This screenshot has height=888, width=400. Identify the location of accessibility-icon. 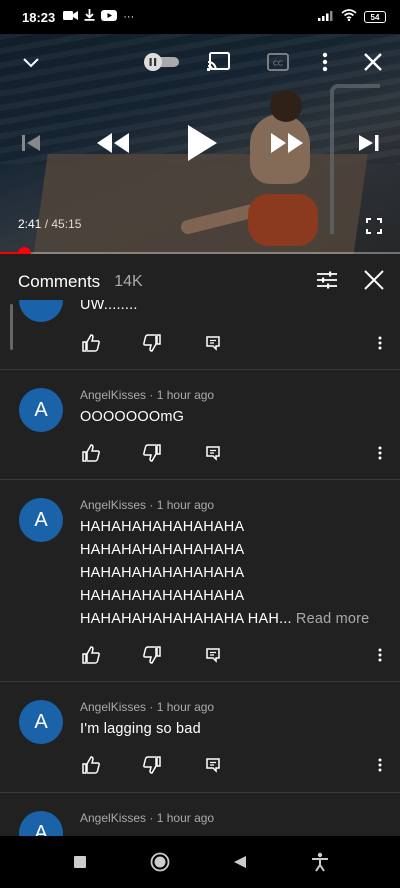
(320, 862).